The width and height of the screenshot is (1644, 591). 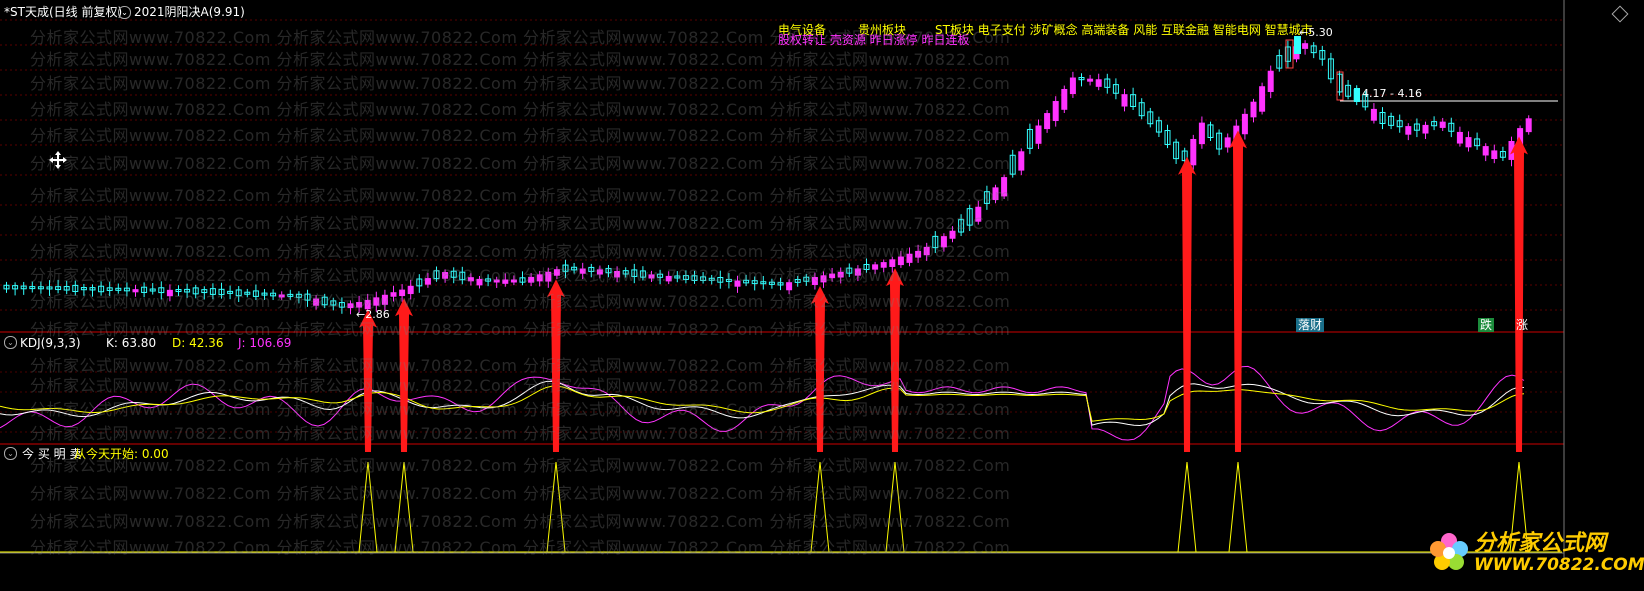 I want to click on kdj-j-value: J: 106.69, so click(x=265, y=343).